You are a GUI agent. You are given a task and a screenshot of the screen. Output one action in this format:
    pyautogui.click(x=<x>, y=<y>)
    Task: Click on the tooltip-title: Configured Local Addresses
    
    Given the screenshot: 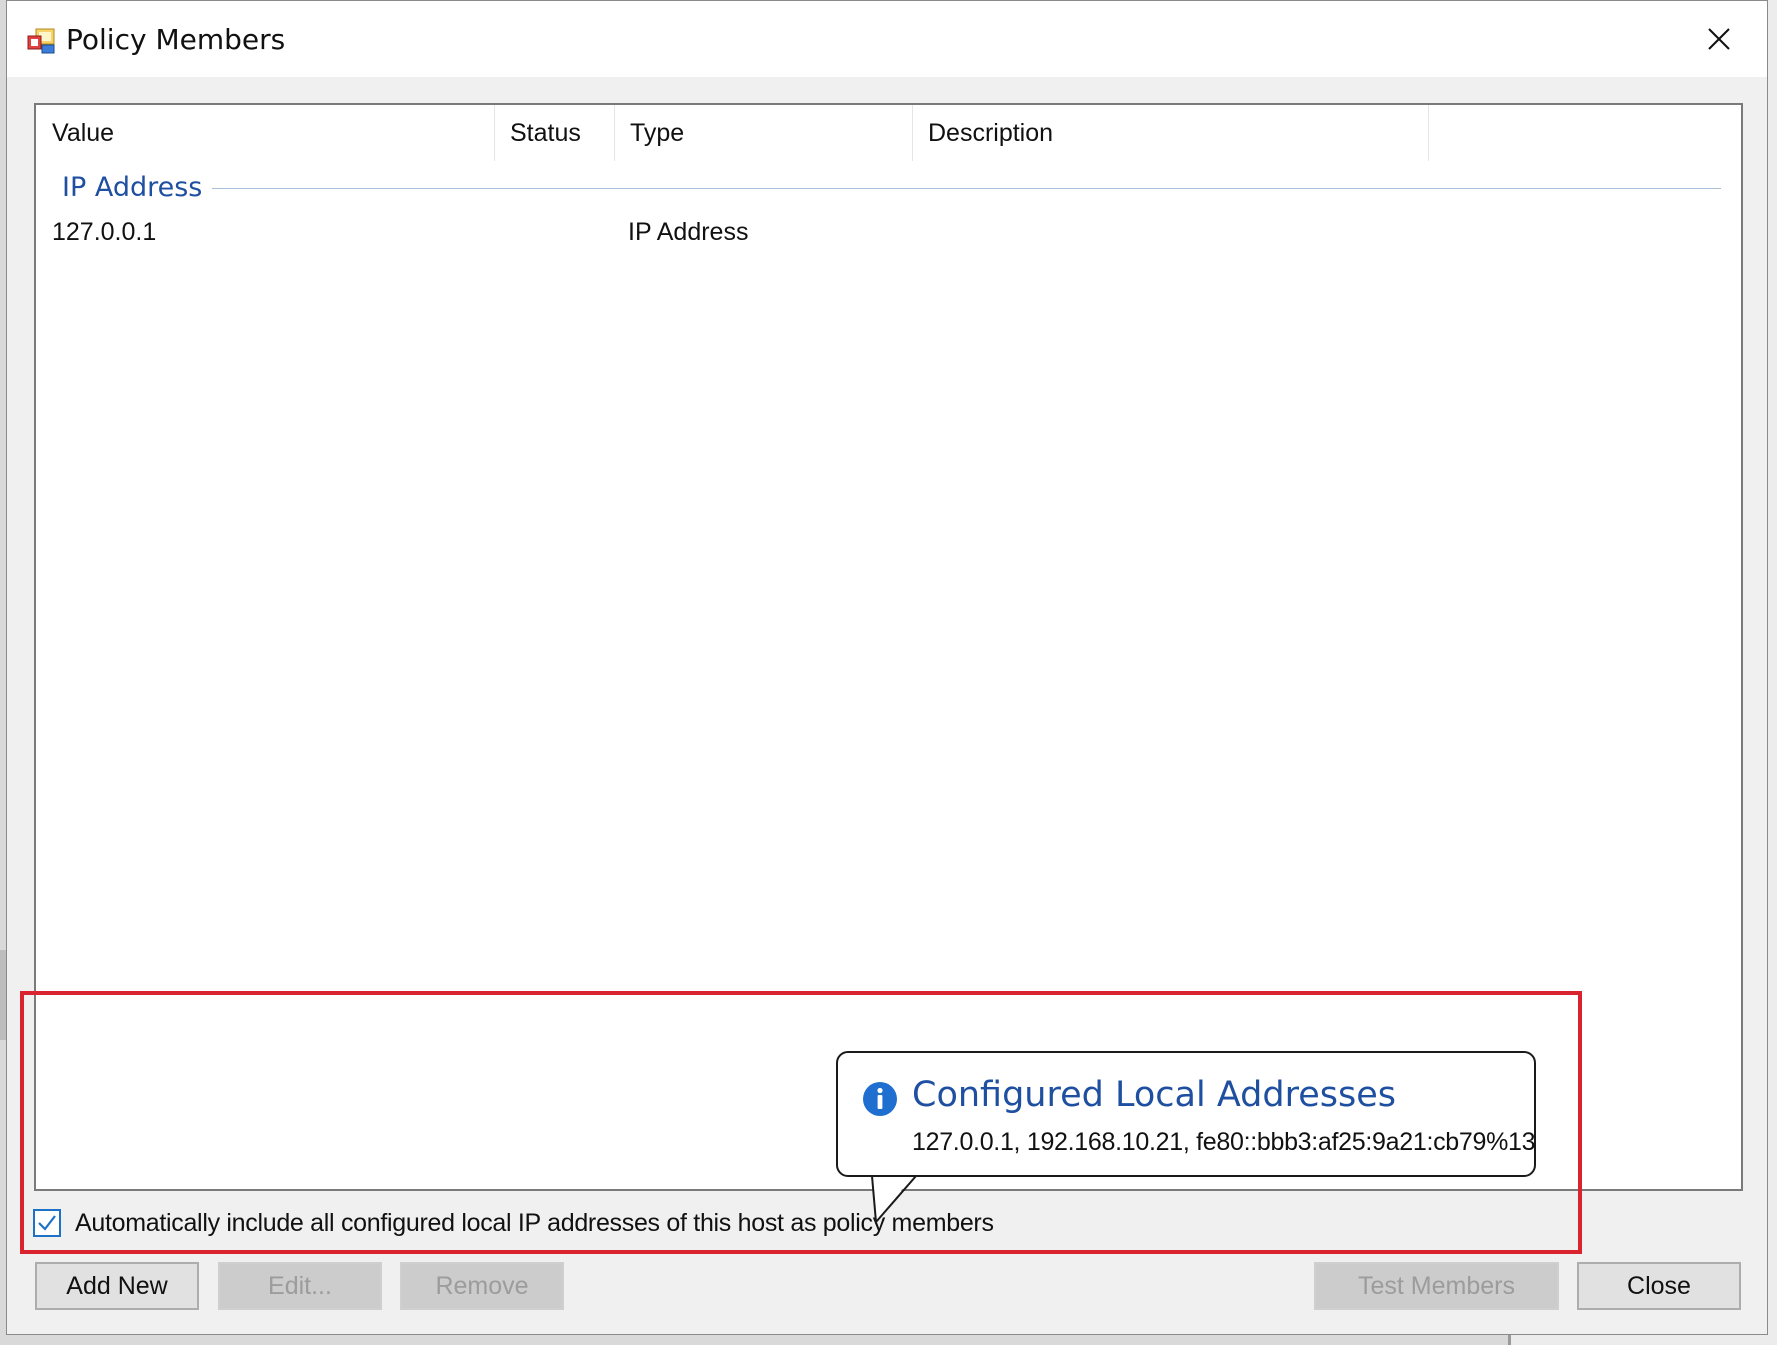 What is the action you would take?
    pyautogui.click(x=1154, y=1095)
    